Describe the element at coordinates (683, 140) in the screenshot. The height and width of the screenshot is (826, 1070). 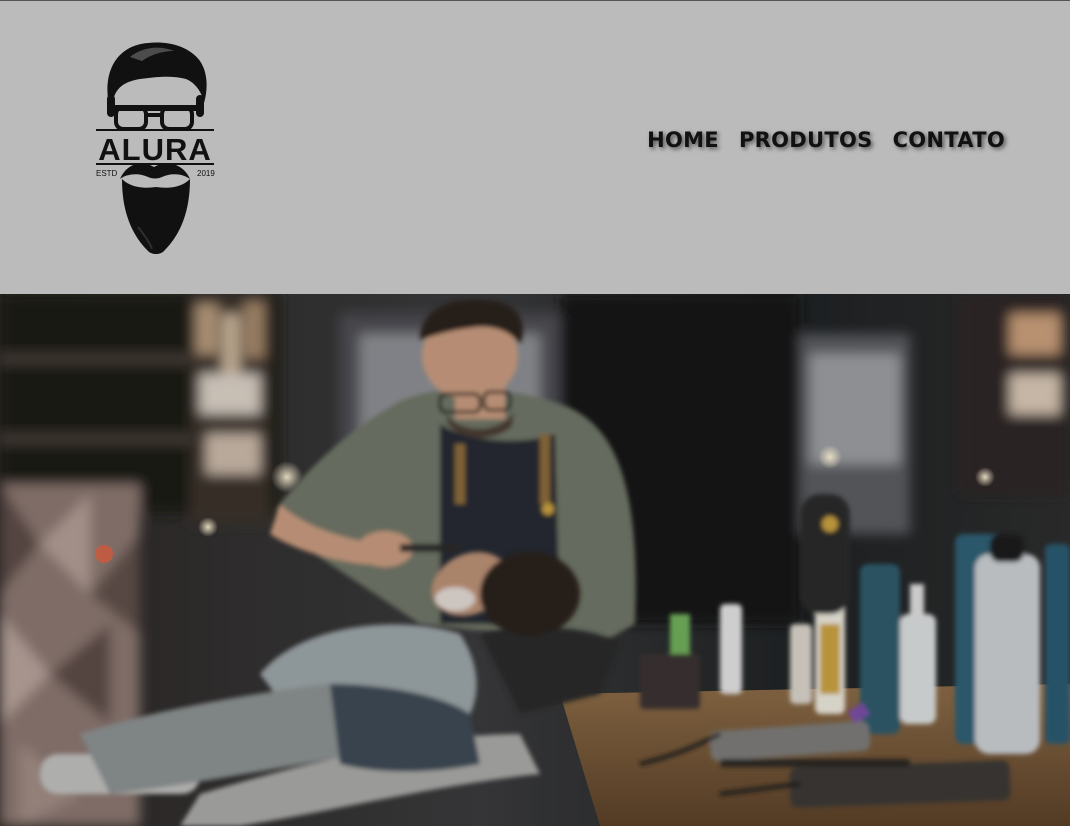
I see `nav-home-link: HOME` at that location.